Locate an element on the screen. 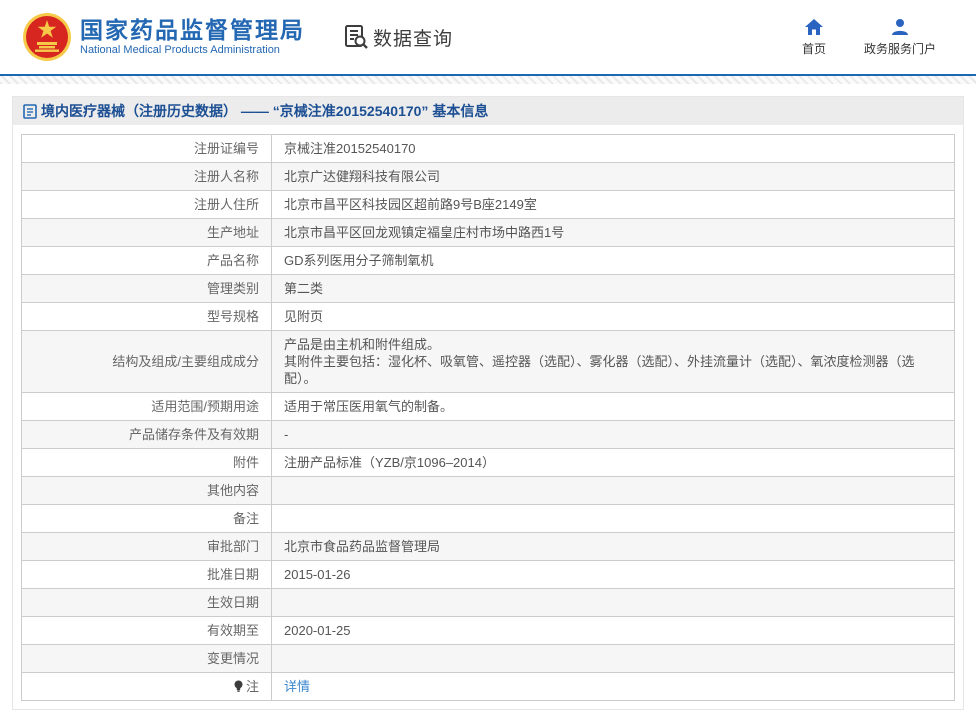 This screenshot has width=976, height=710. row-label: 型号规格 is located at coordinates (146, 316).